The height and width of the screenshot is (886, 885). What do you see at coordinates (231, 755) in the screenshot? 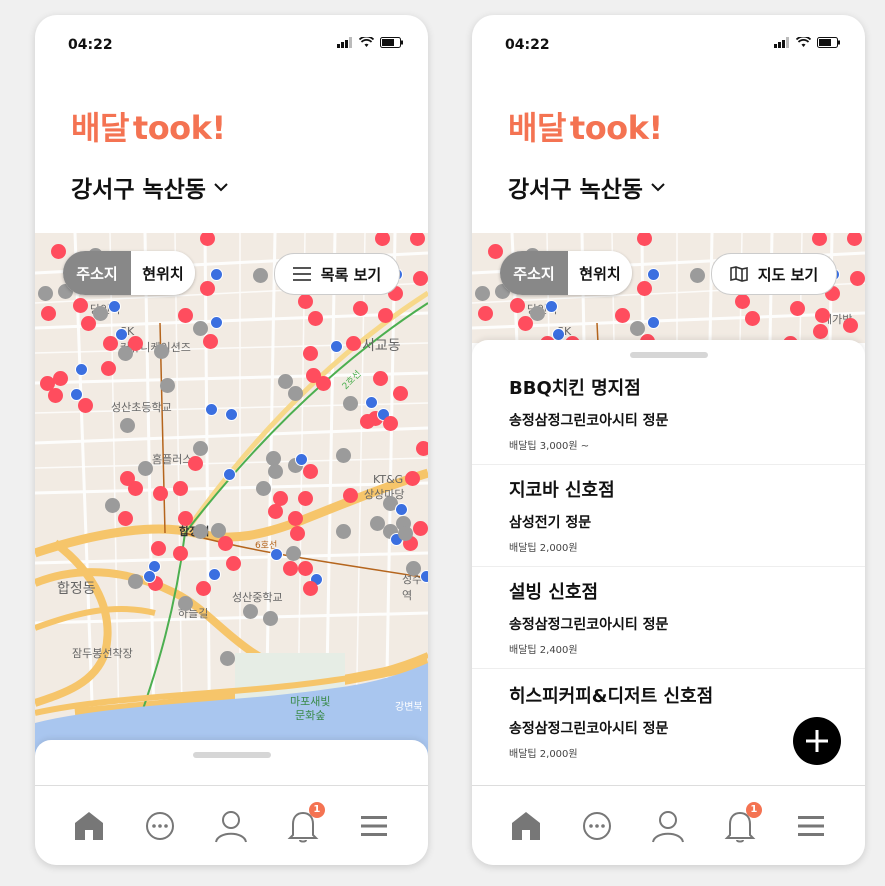
I see `sheet-handle` at bounding box center [231, 755].